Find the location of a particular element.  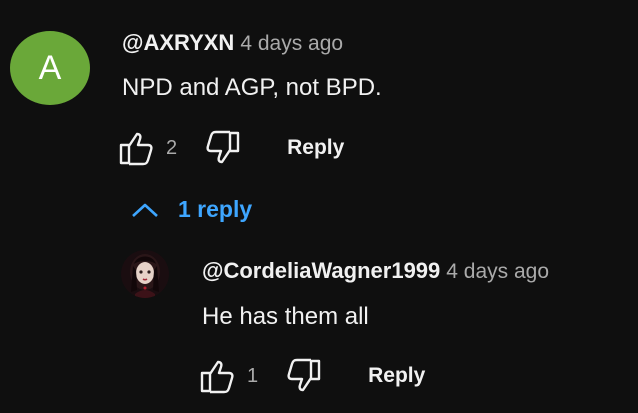

like-count: 2 is located at coordinates (172, 147).